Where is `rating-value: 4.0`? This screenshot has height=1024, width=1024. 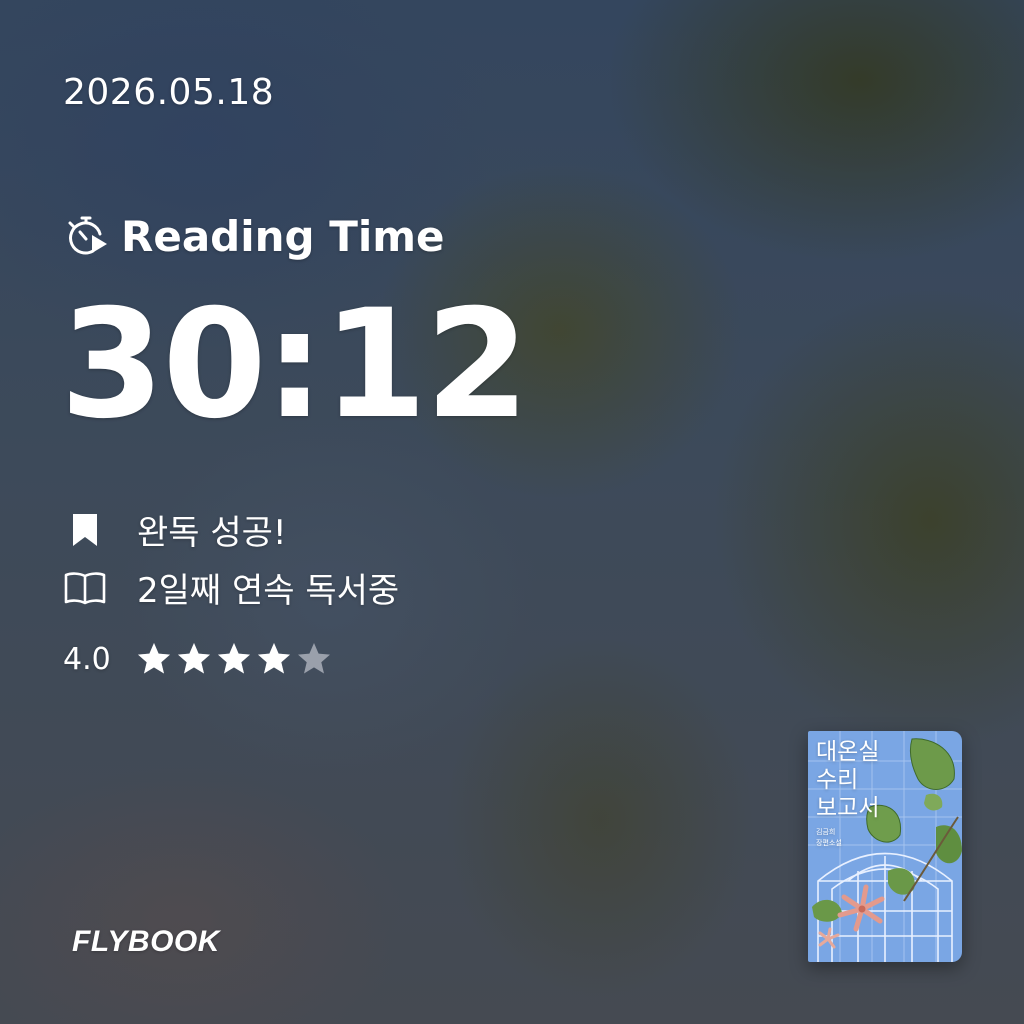
rating-value: 4.0 is located at coordinates (87, 659).